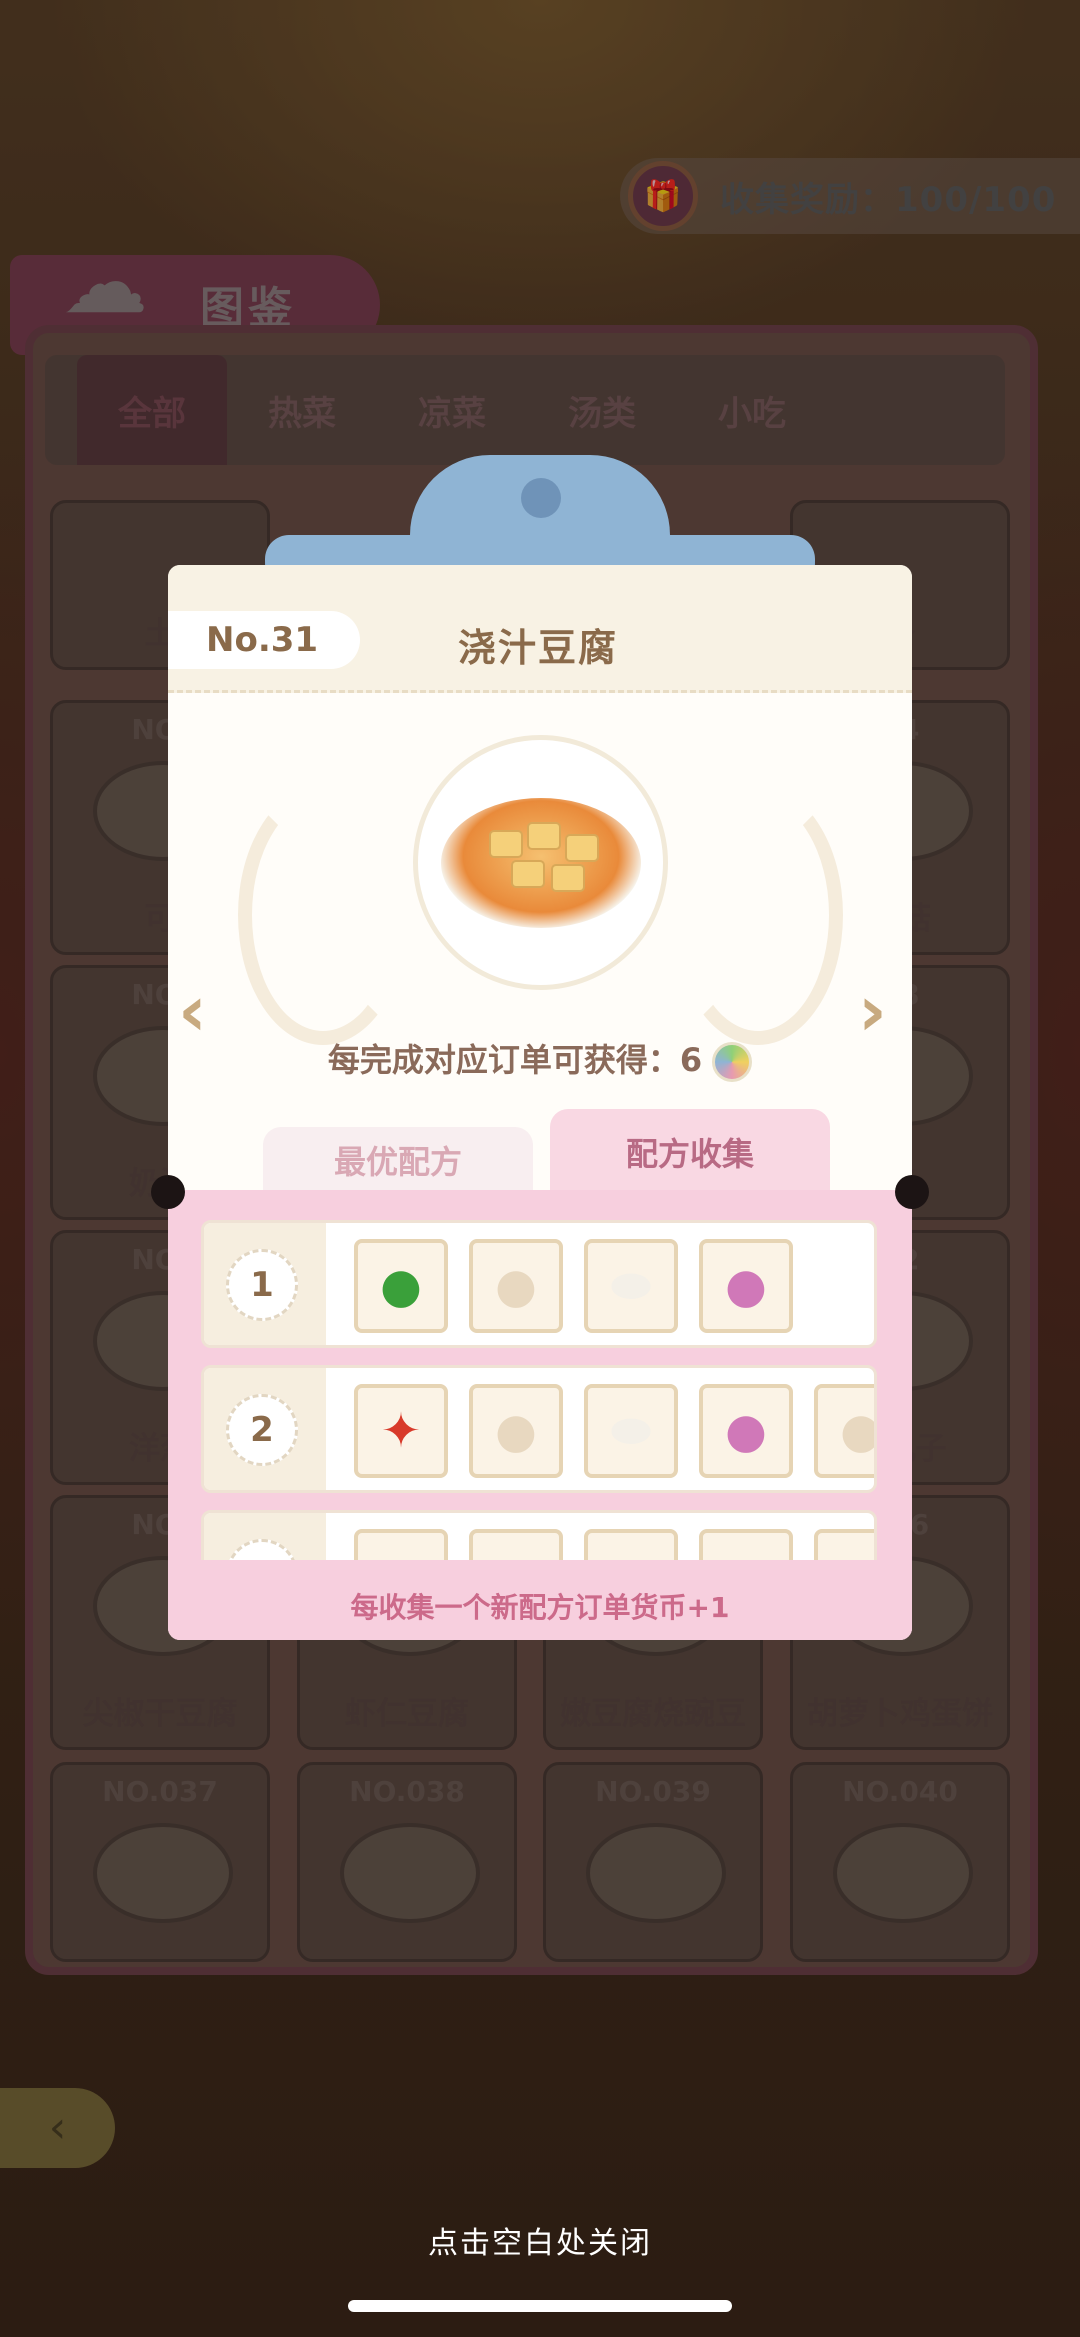  Describe the element at coordinates (515, 1060) in the screenshot. I see `order-reward-text: 每完成对应订单可获得：6` at that location.